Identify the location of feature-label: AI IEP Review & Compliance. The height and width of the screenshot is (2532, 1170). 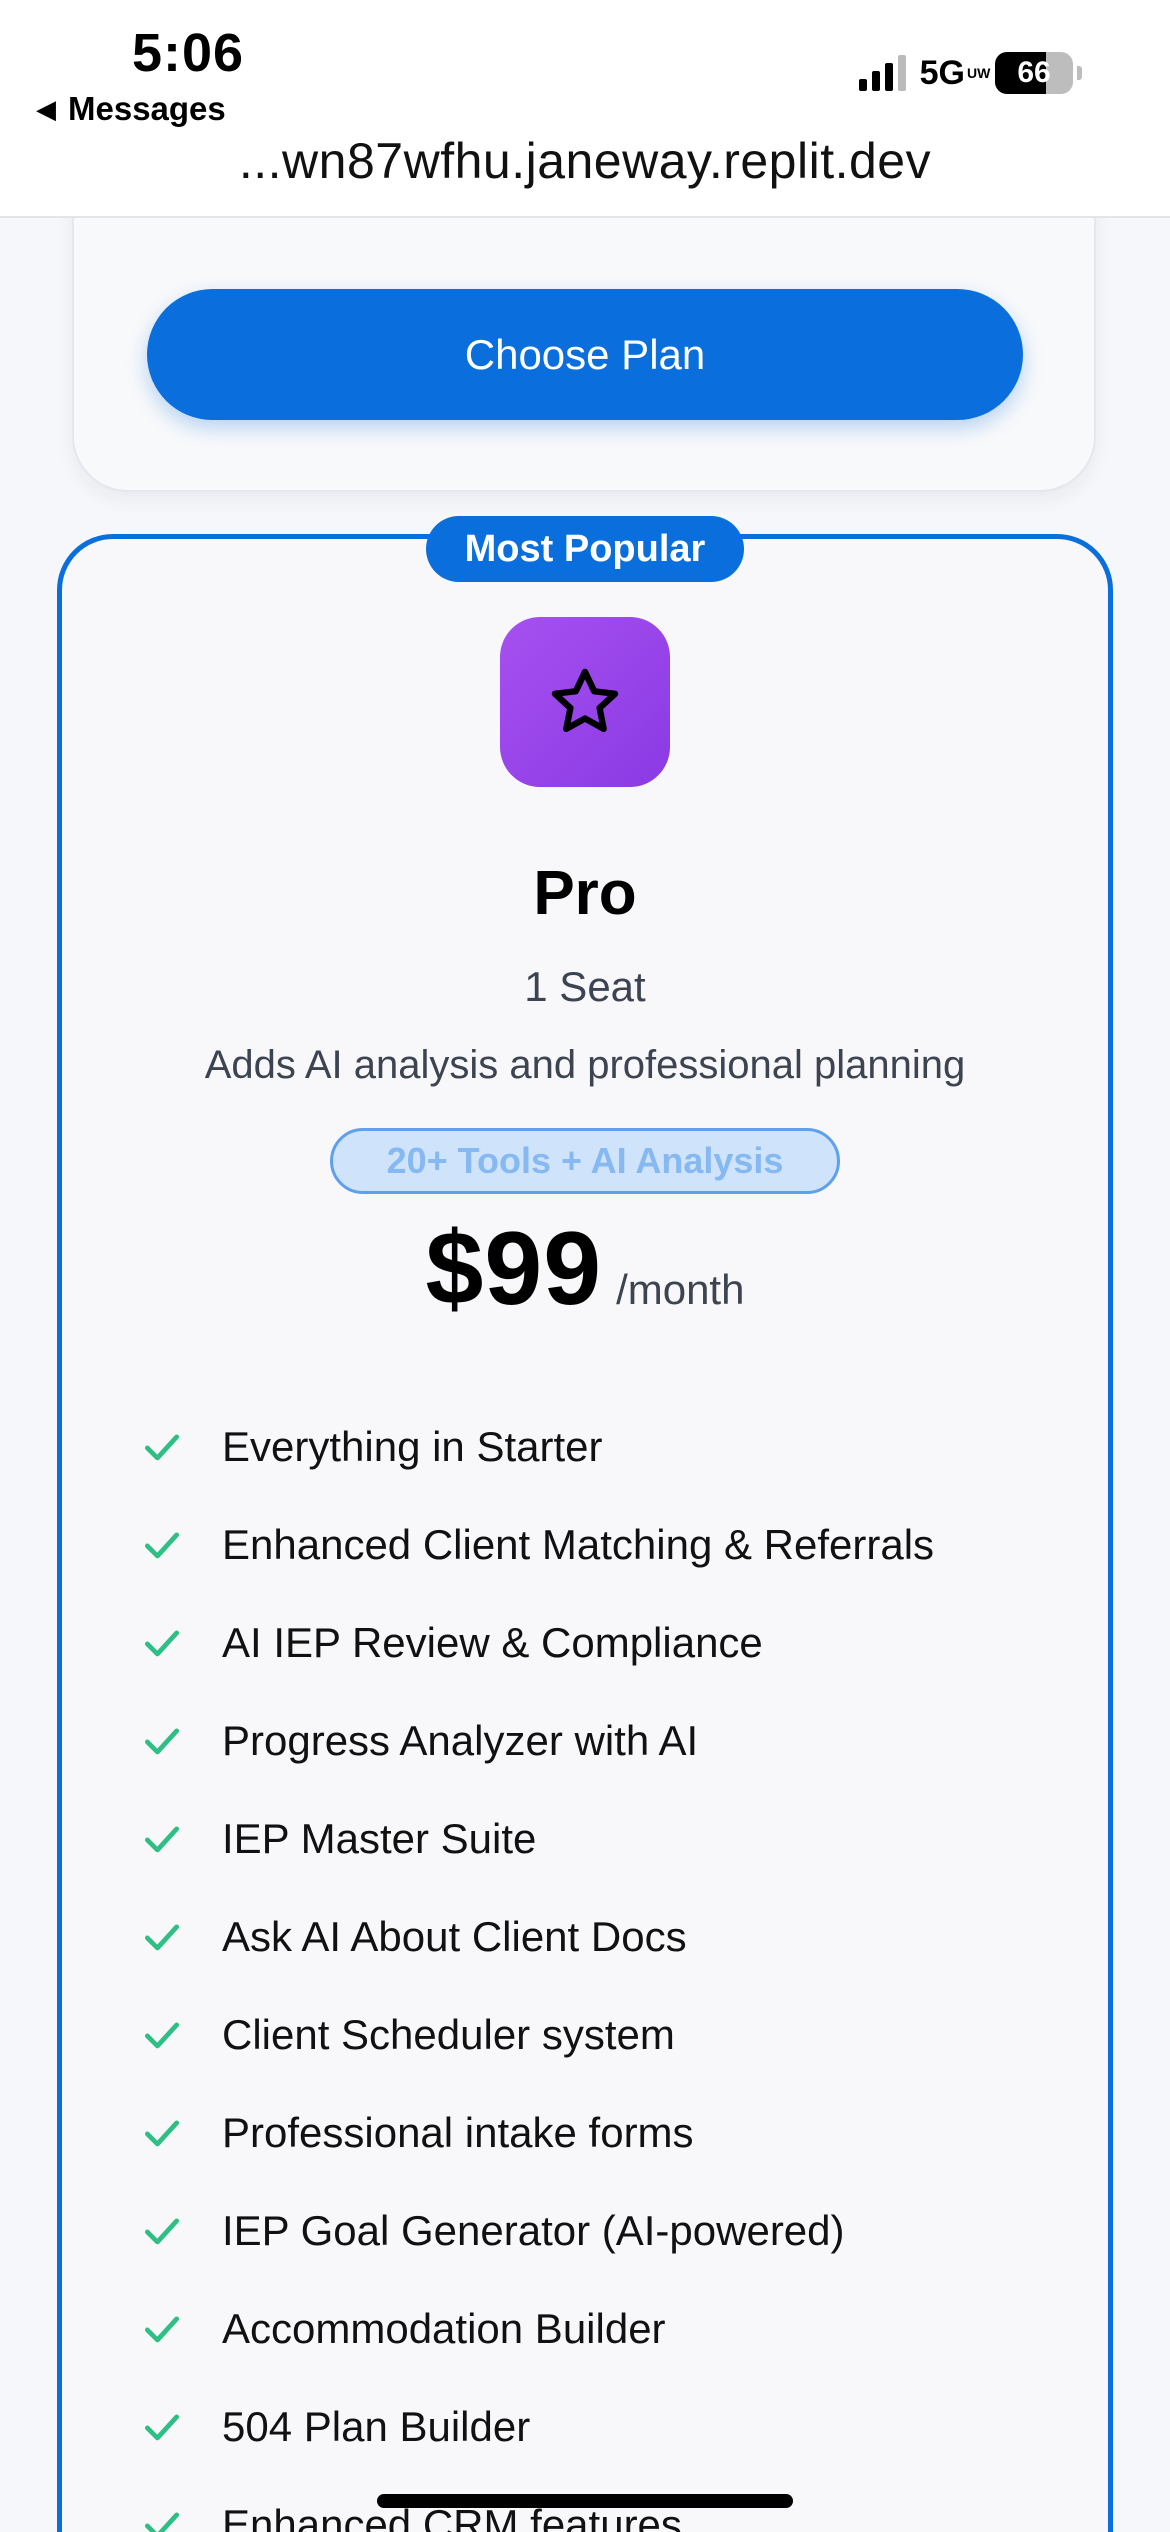
(492, 1642).